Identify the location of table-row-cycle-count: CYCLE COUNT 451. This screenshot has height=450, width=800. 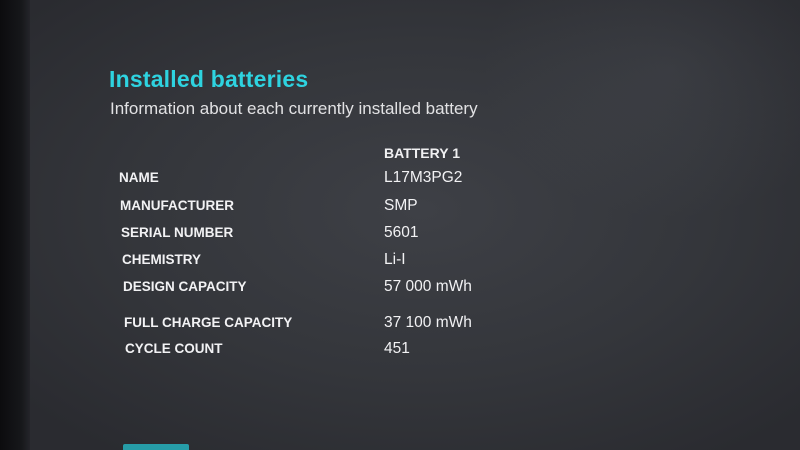
(400, 350).